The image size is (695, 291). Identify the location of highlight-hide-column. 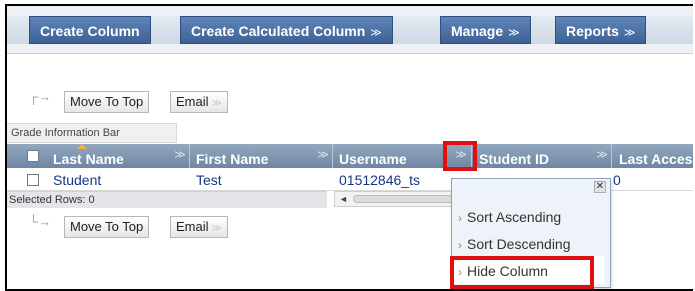
(522, 272).